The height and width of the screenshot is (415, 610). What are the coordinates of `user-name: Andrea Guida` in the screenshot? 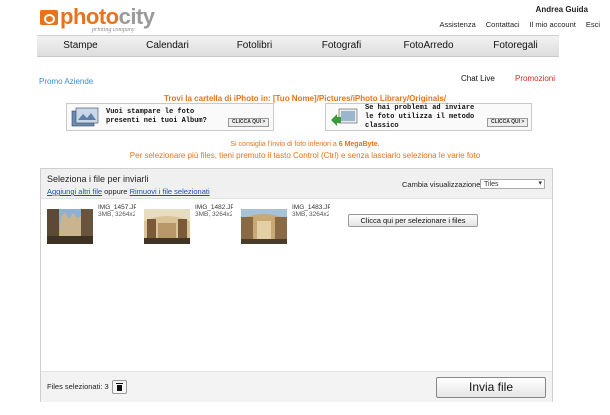 It's located at (561, 9).